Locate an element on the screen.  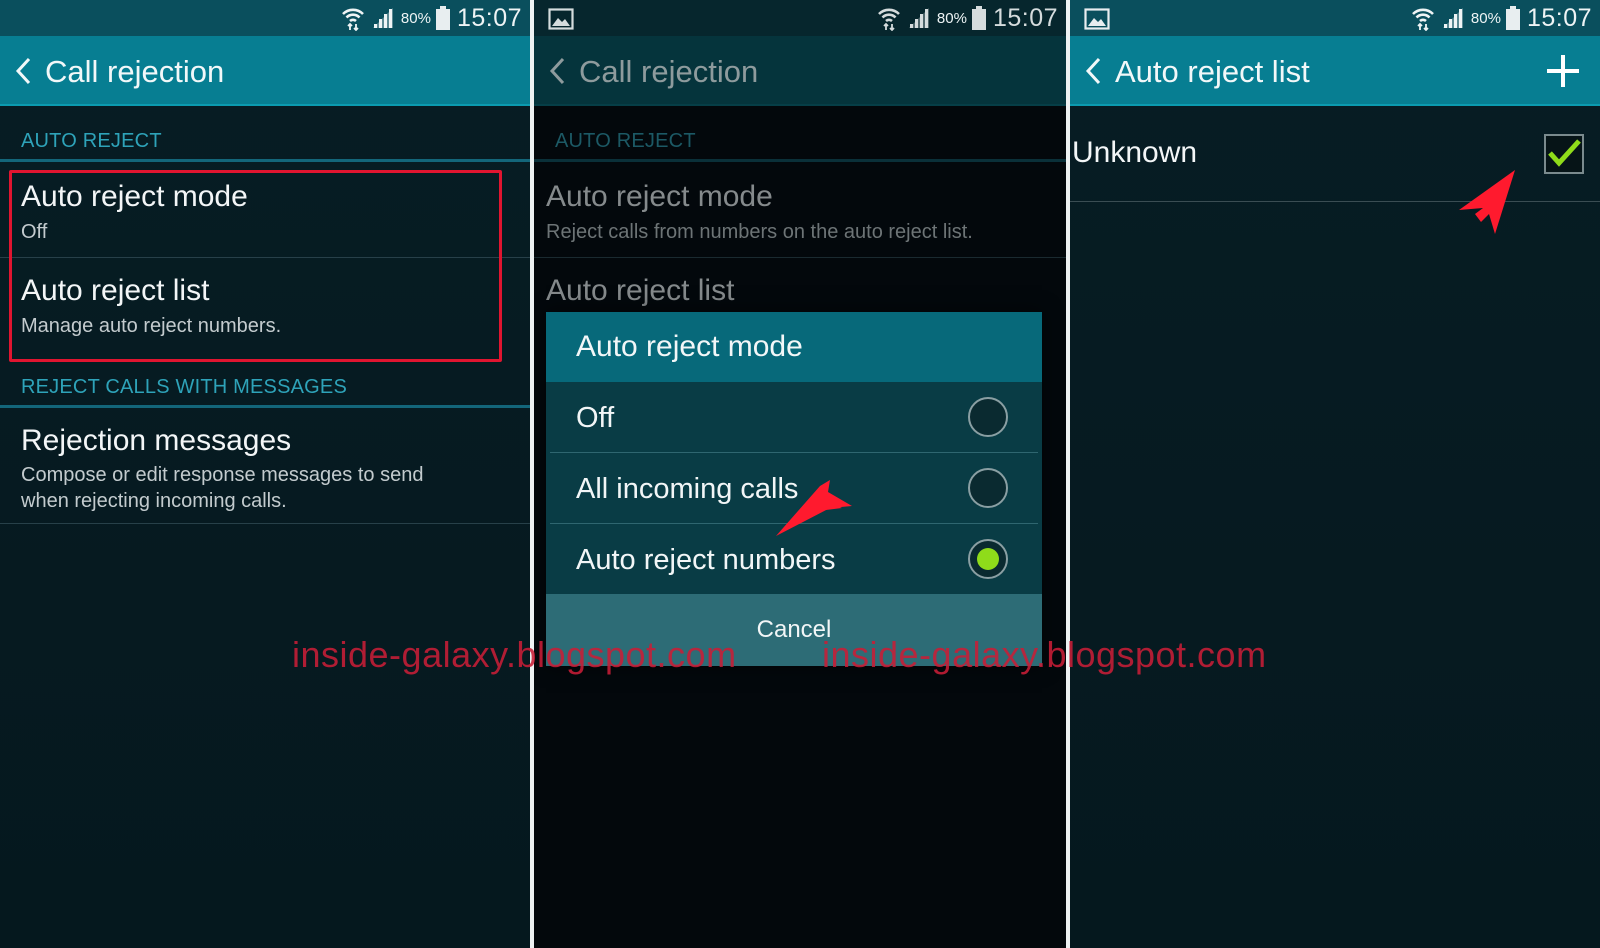
dialog-title-bar: Auto reject mode is located at coordinates (794, 347).